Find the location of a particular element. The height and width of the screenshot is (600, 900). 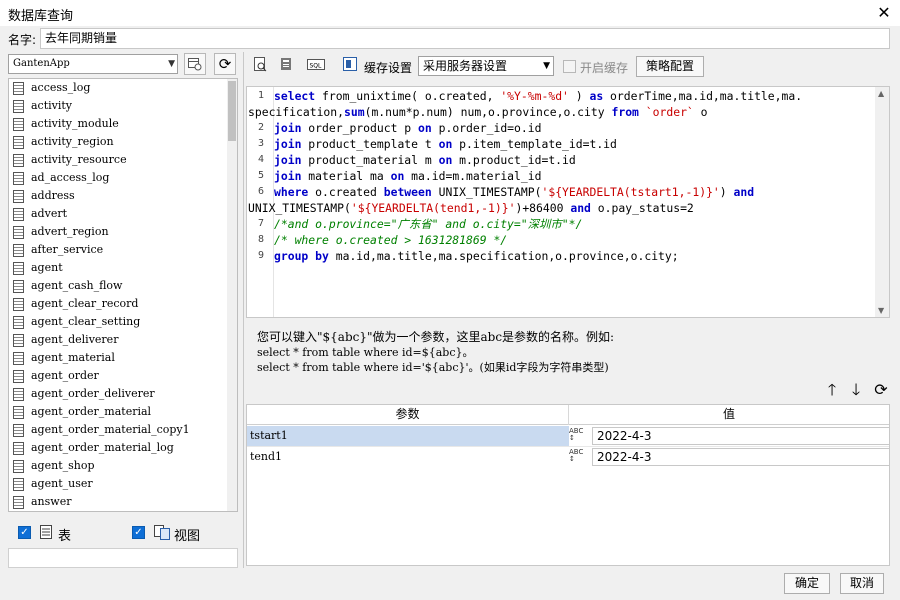

svg-text: SQL is located at coordinates (316, 66).